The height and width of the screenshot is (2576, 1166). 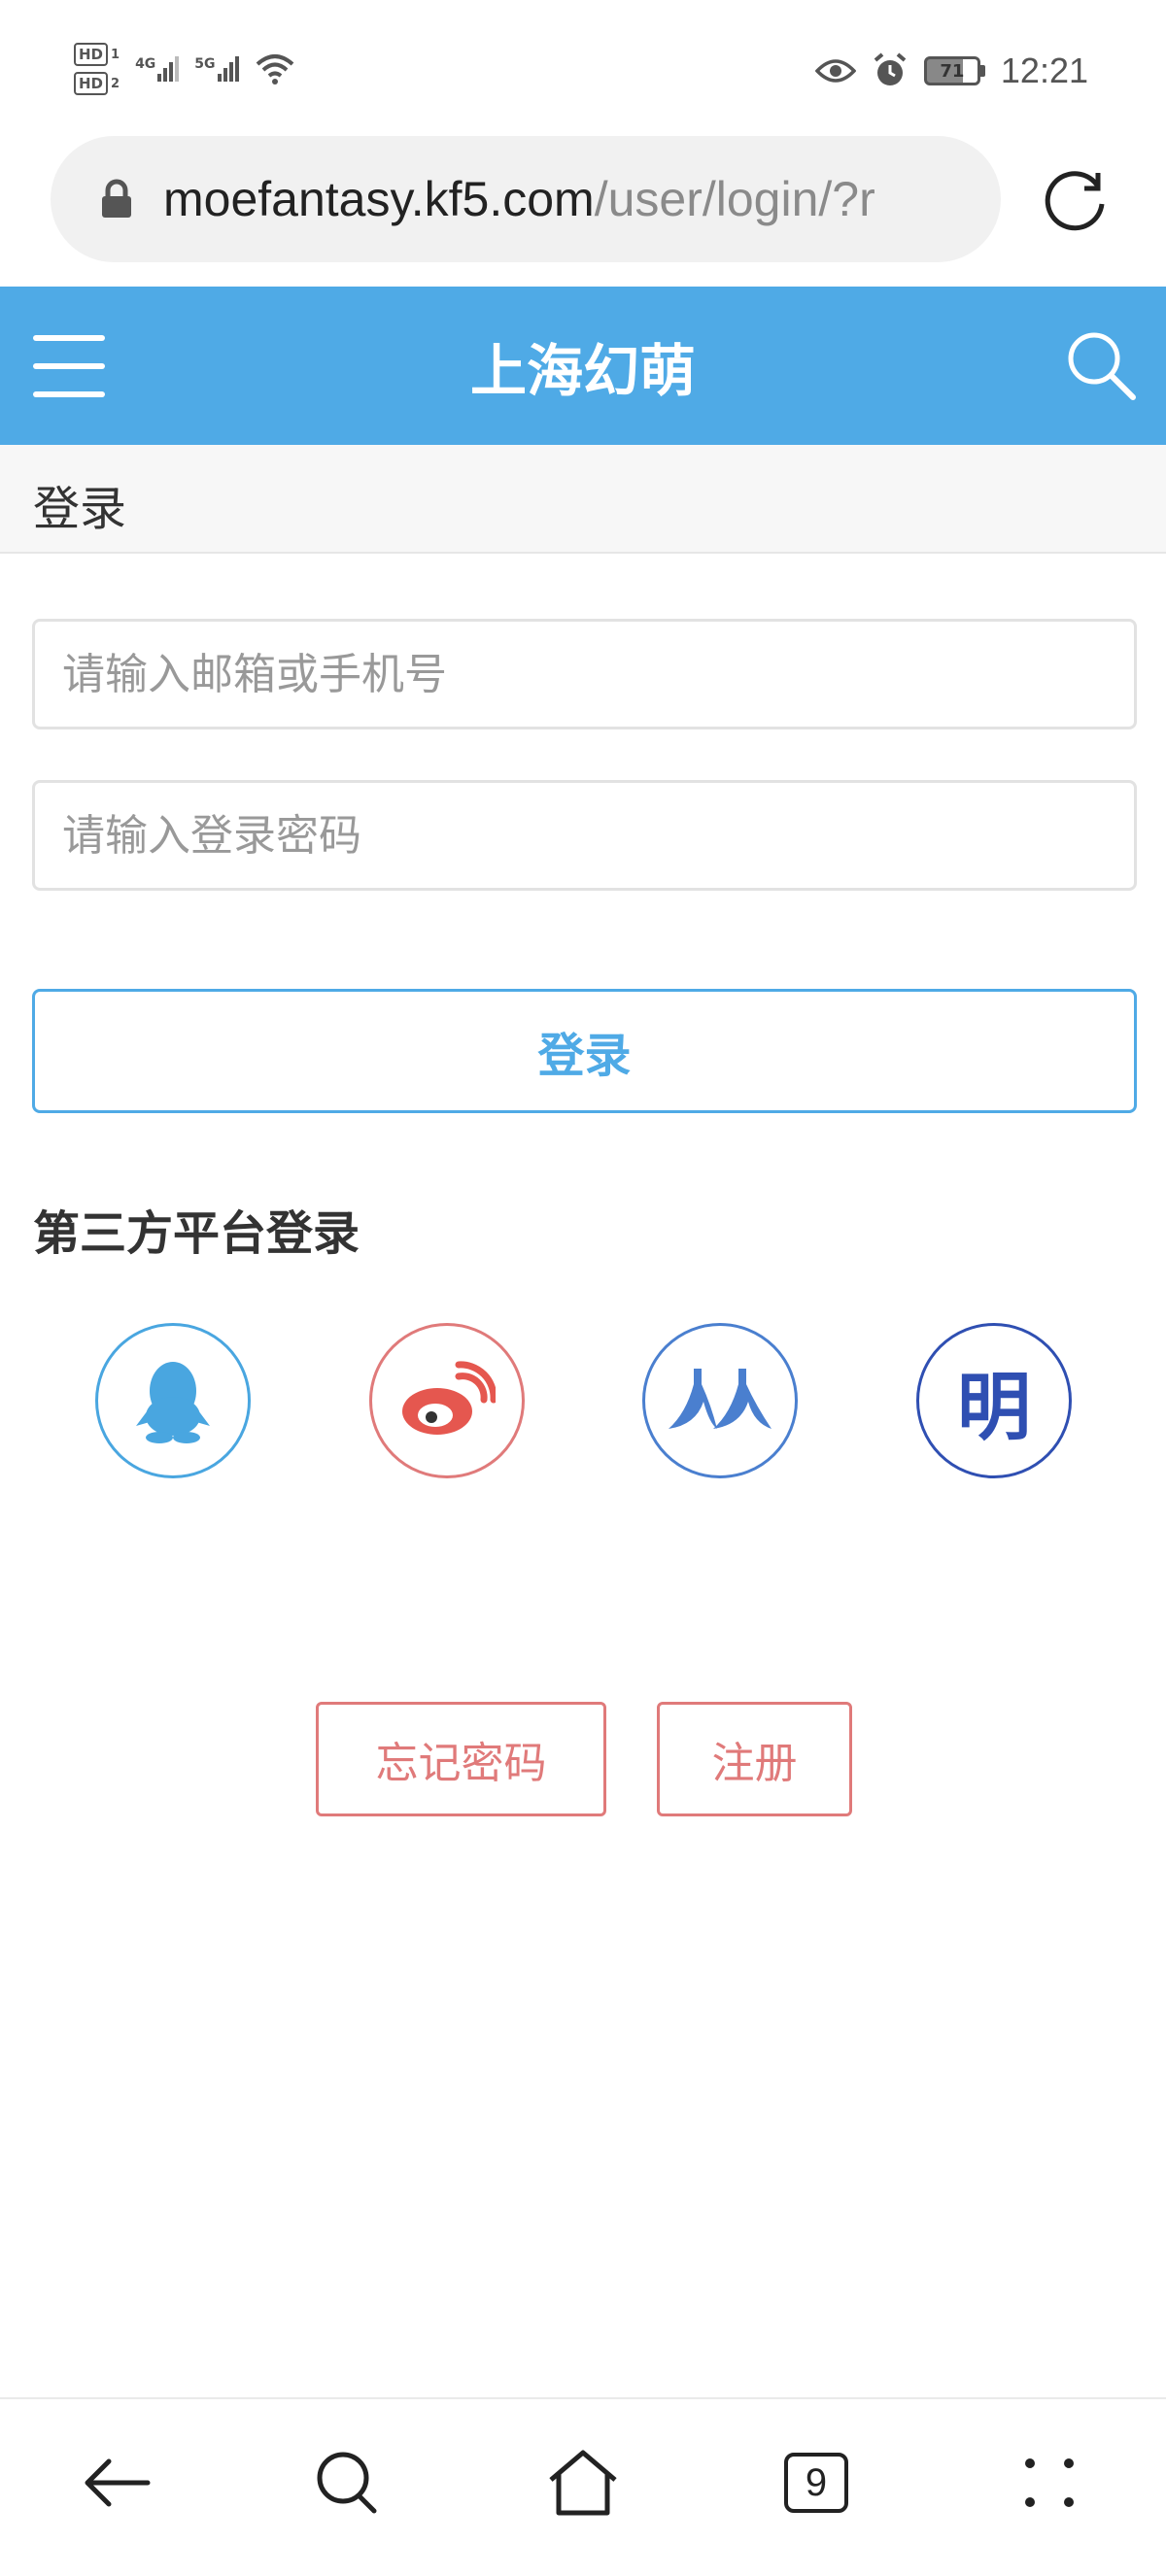 I want to click on back-button, so click(x=116, y=2483).